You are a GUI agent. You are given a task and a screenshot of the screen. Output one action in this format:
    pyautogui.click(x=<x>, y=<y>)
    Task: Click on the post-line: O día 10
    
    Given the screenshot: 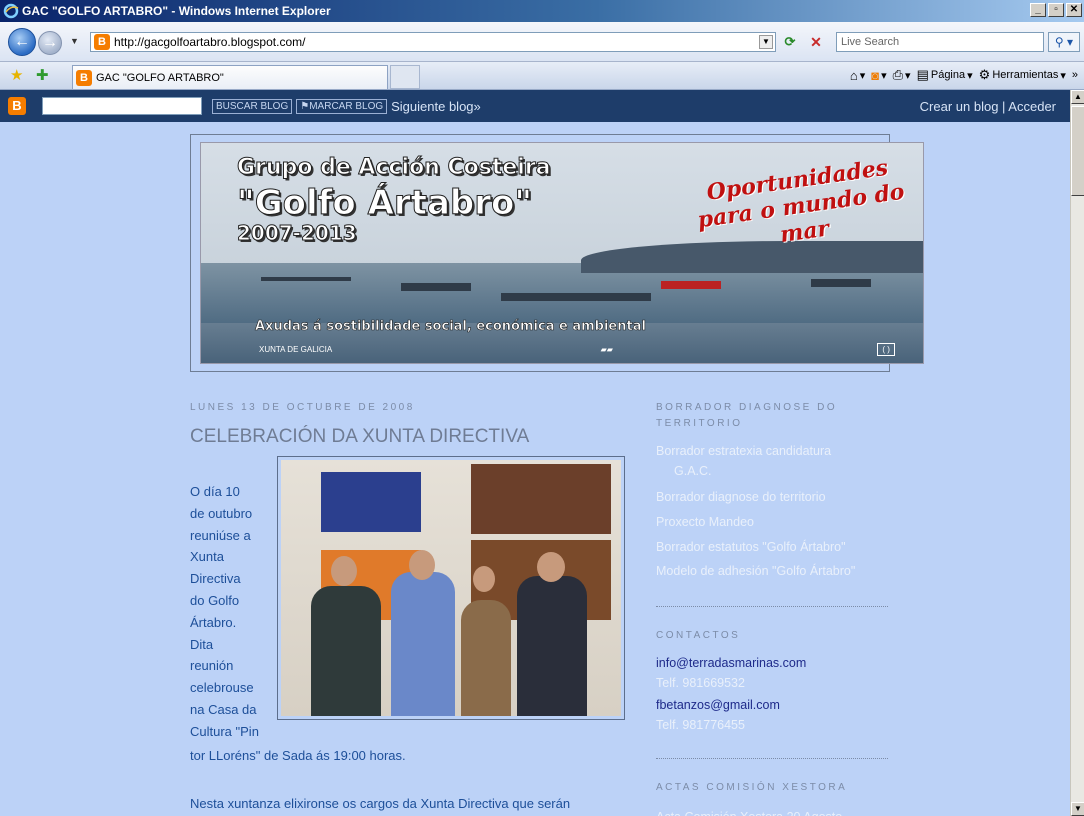 What is the action you would take?
    pyautogui.click(x=215, y=491)
    